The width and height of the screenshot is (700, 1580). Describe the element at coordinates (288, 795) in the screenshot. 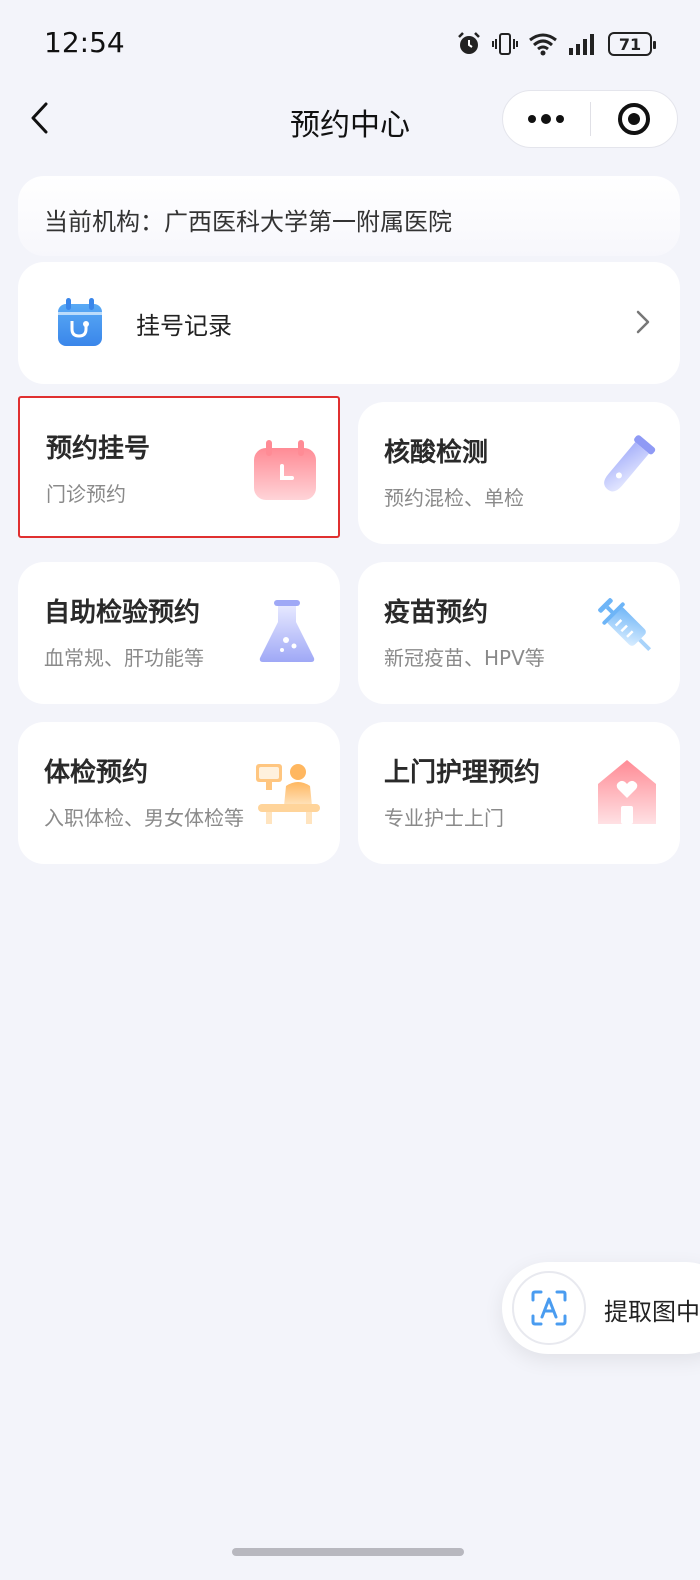

I see `physical-exam-icon` at that location.